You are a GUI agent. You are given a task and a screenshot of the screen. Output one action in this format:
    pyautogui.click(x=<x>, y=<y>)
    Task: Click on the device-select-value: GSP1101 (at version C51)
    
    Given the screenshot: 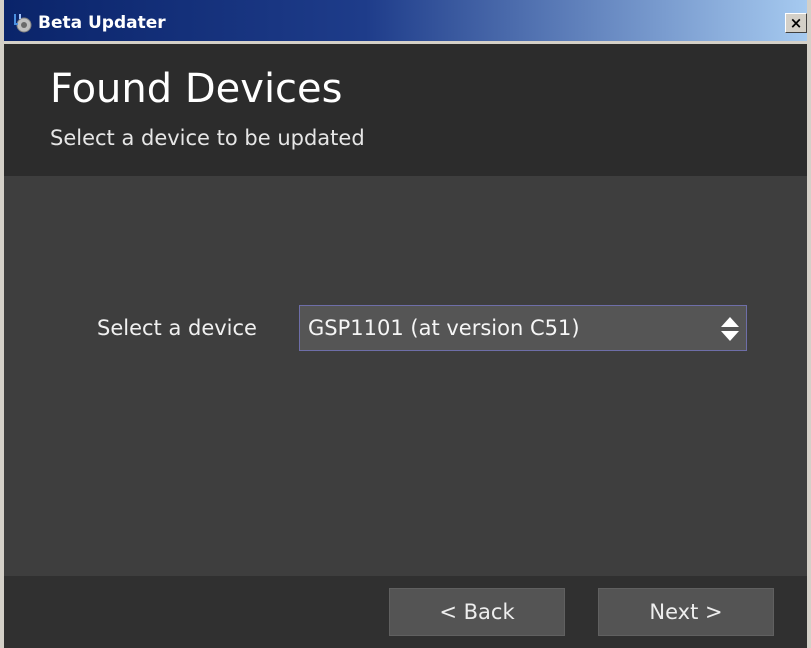 What is the action you would take?
    pyautogui.click(x=444, y=328)
    